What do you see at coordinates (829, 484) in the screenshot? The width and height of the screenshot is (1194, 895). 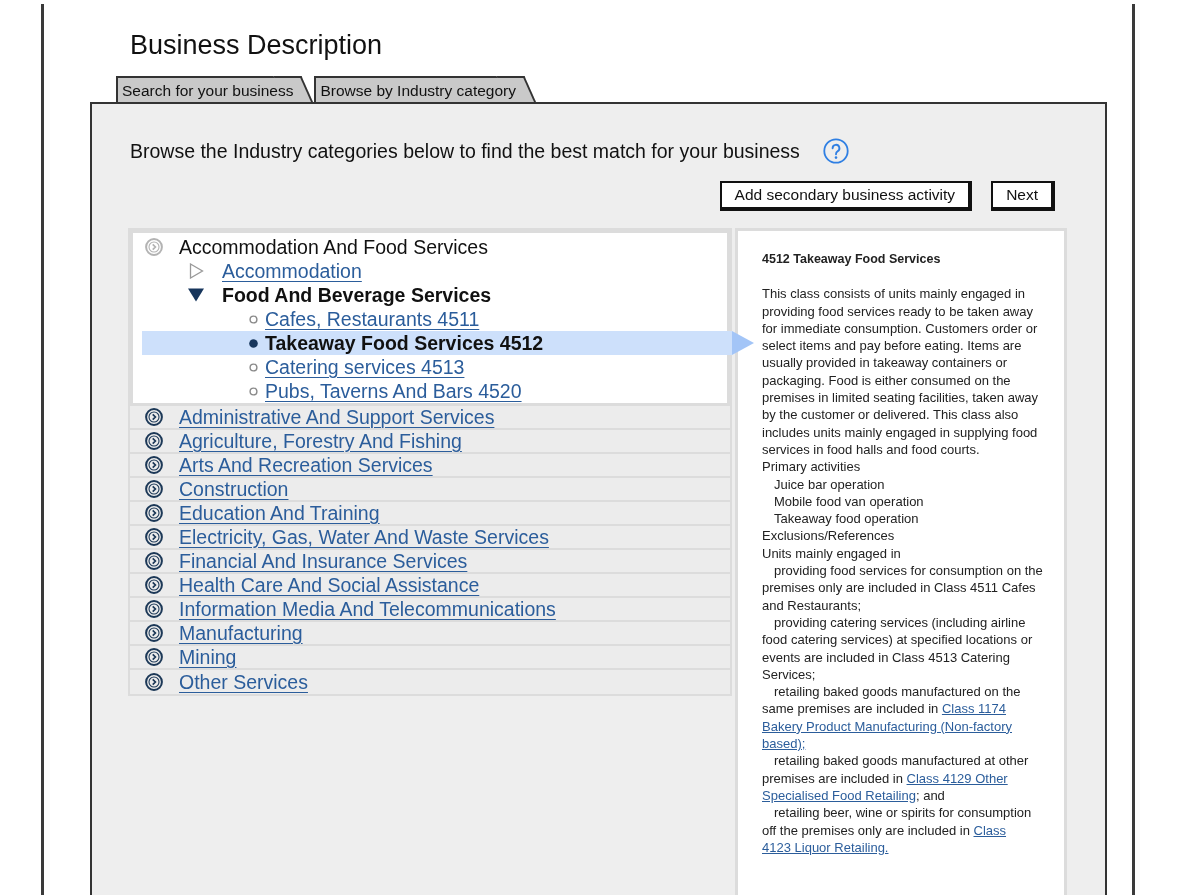 I see `description-item: Juice bar operation` at bounding box center [829, 484].